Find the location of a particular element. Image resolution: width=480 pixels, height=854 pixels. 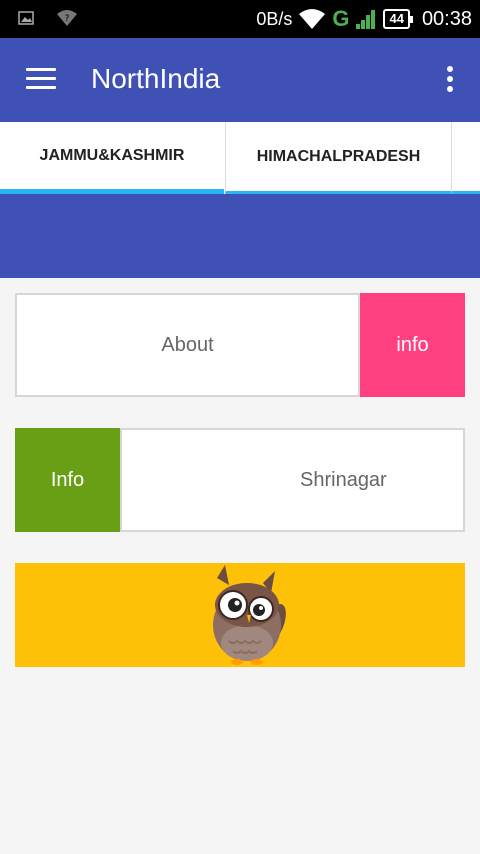

city-button: Shrinagar is located at coordinates (292, 480).